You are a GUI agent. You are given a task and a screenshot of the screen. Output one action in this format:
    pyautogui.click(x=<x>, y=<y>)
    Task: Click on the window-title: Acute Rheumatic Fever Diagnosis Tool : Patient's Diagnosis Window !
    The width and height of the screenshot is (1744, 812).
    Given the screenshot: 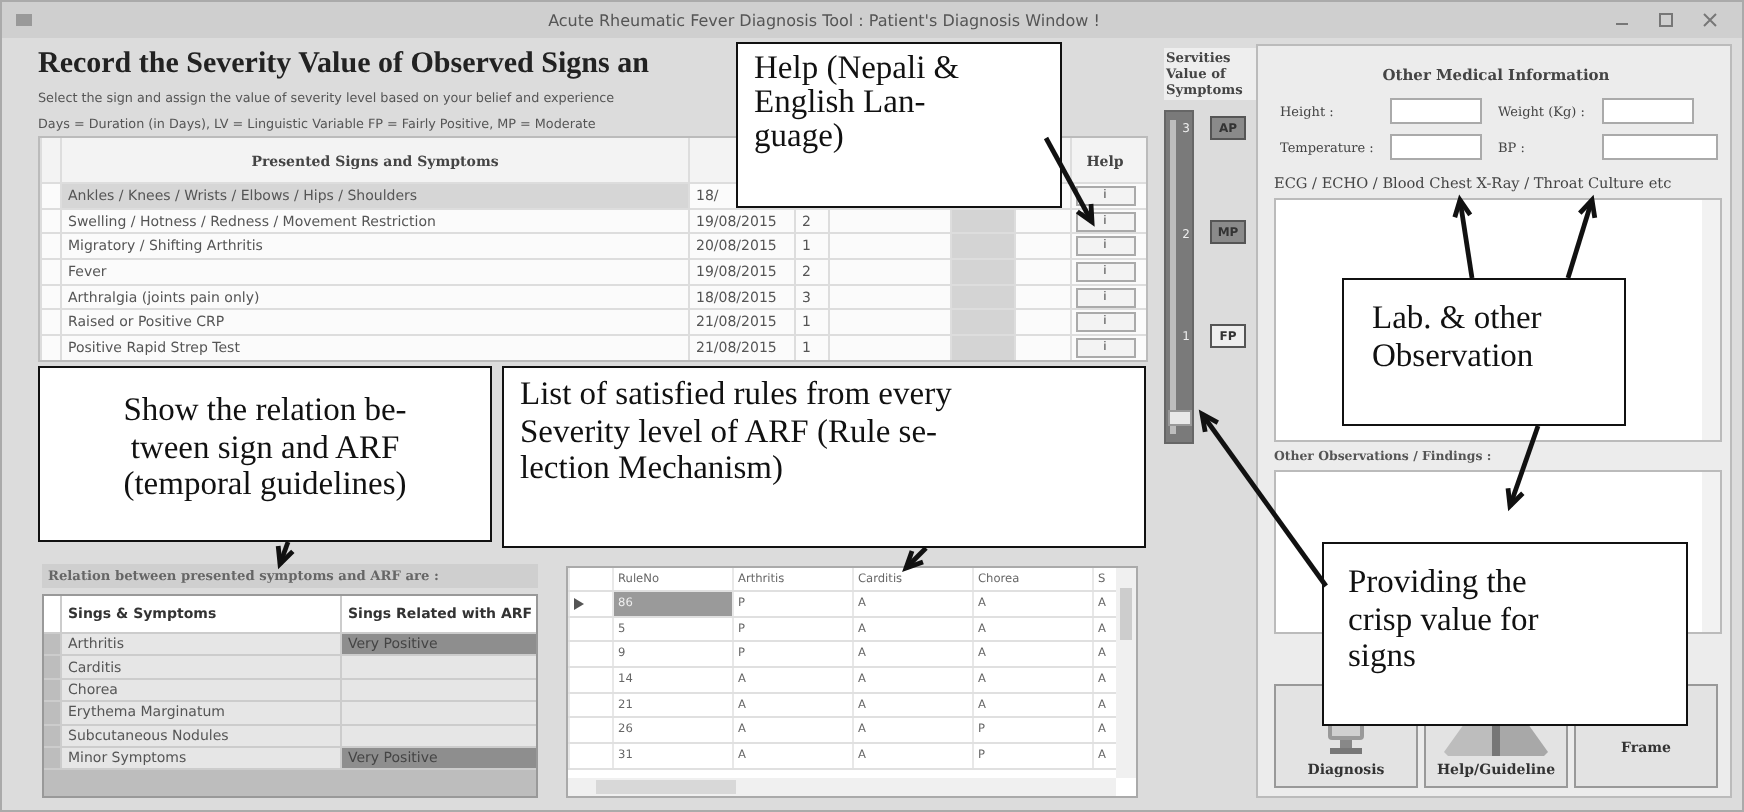 What is the action you would take?
    pyautogui.click(x=824, y=20)
    